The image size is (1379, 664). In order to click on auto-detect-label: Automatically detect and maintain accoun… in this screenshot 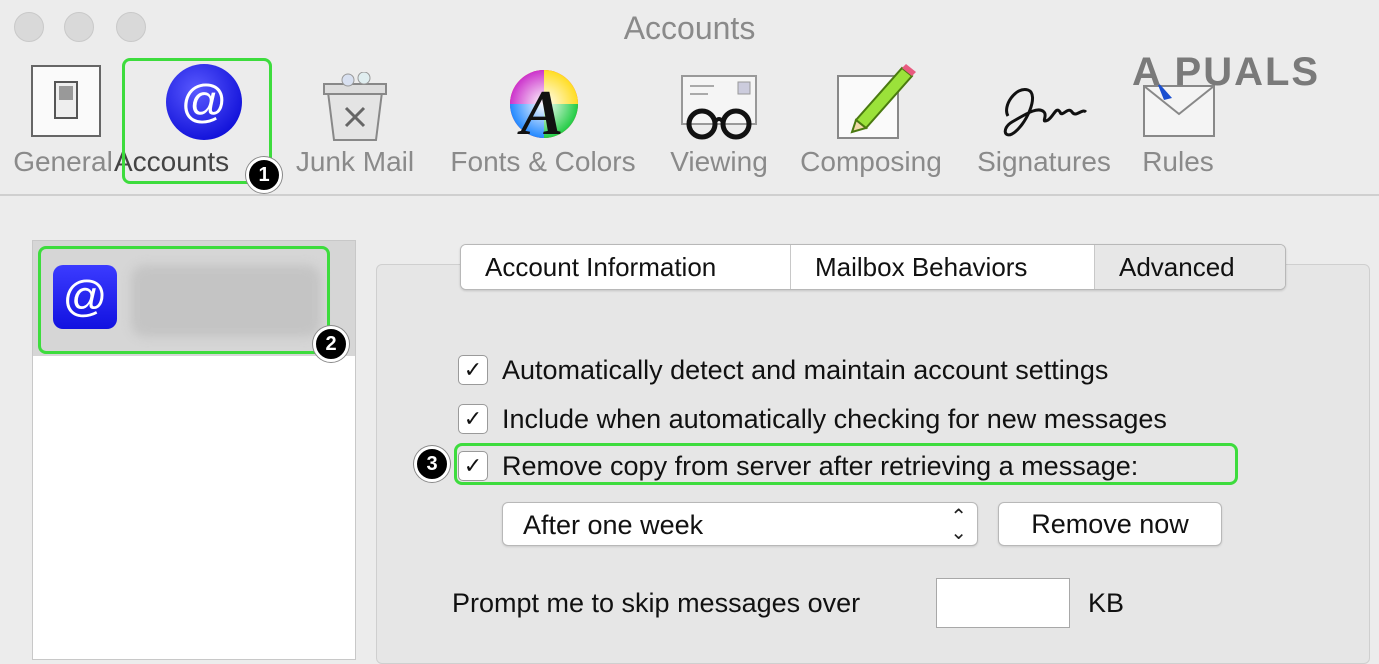, I will do `click(805, 369)`.